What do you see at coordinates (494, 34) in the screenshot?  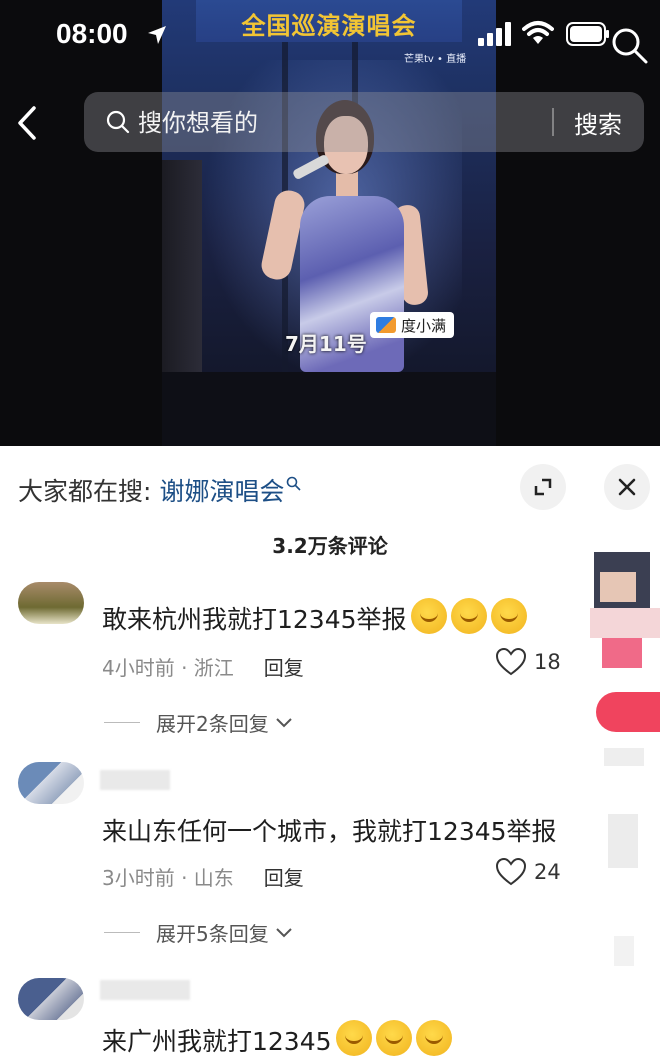 I see `cellular-signal-icon` at bounding box center [494, 34].